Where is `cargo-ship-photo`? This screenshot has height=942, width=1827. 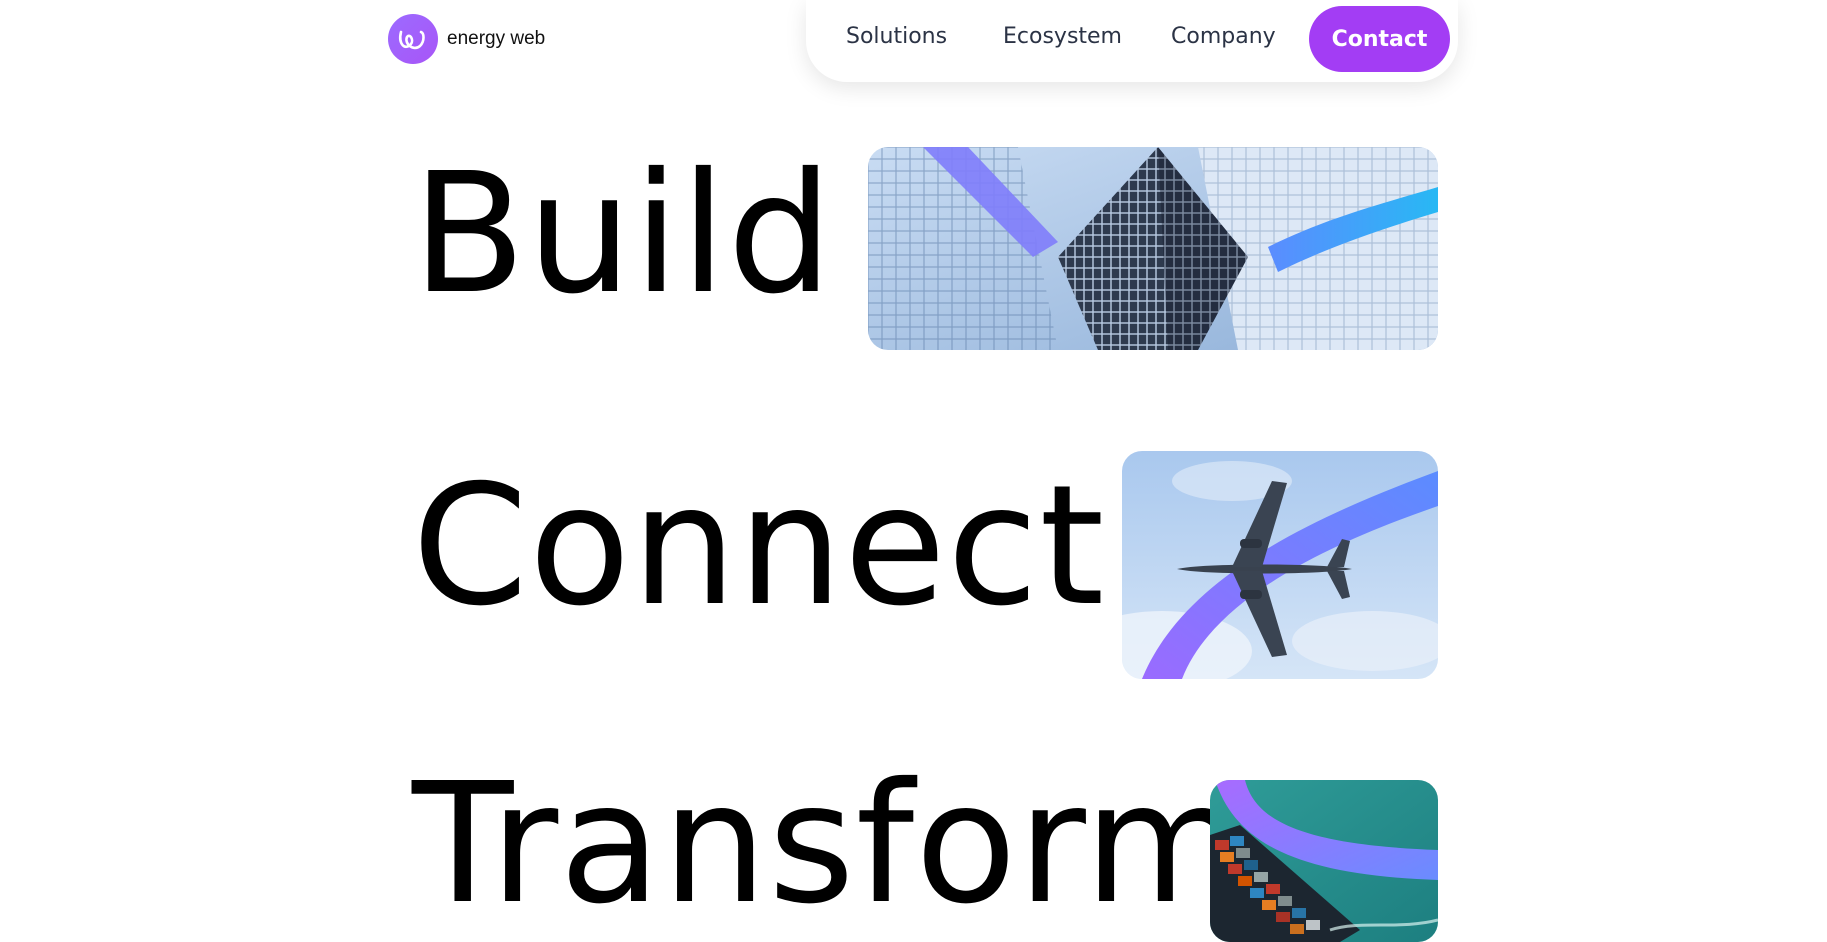
cargo-ship-photo is located at coordinates (1324, 861).